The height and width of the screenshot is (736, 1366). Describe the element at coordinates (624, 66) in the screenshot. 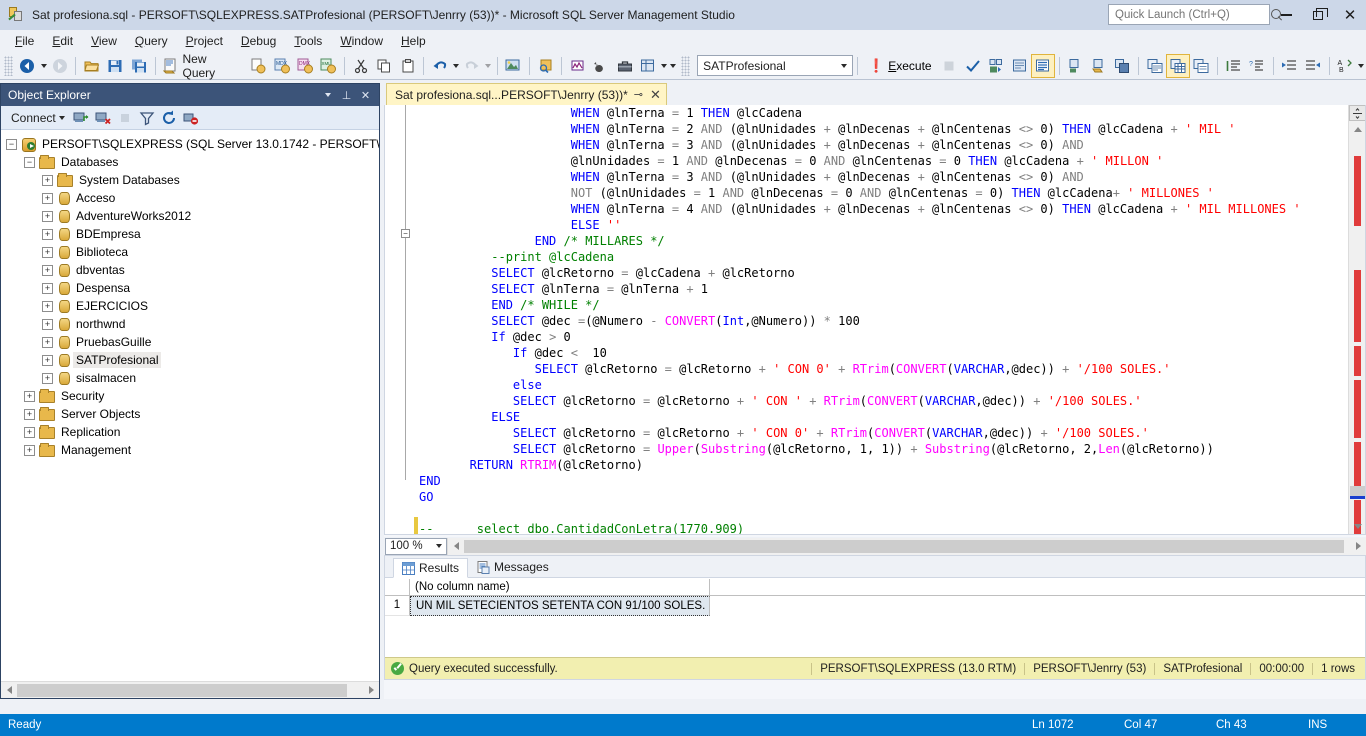

I see `toolbox-icon` at that location.